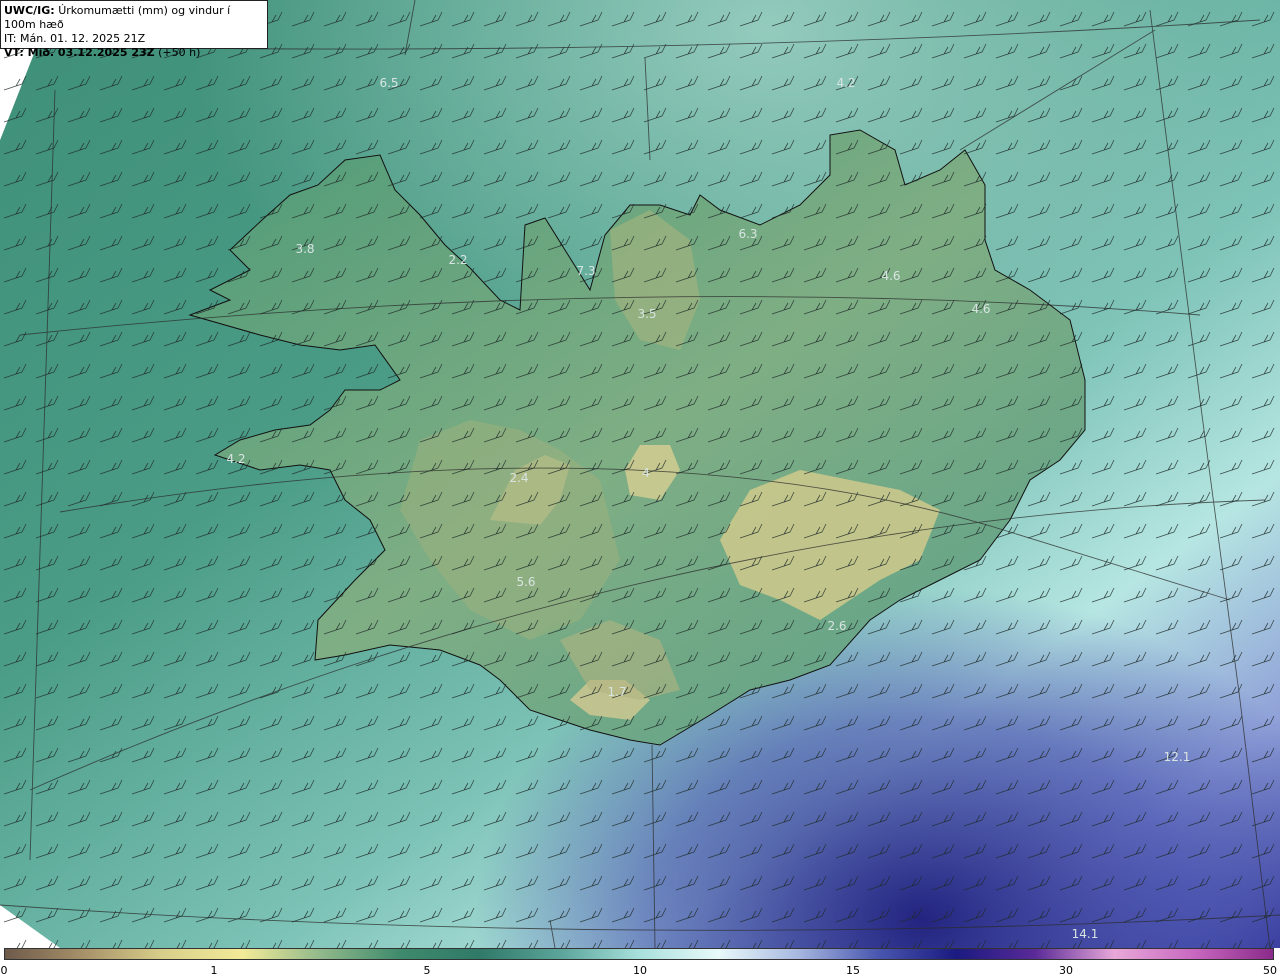 This screenshot has width=1280, height=978. I want to click on map-value: 3.5, so click(646, 314).